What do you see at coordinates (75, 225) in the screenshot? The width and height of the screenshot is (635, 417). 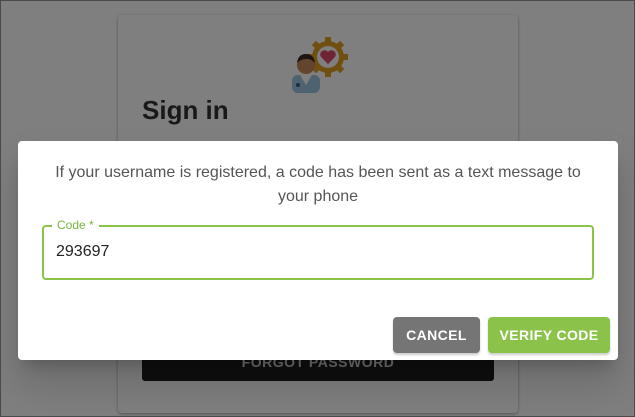 I see `code-field-label: Code *` at bounding box center [75, 225].